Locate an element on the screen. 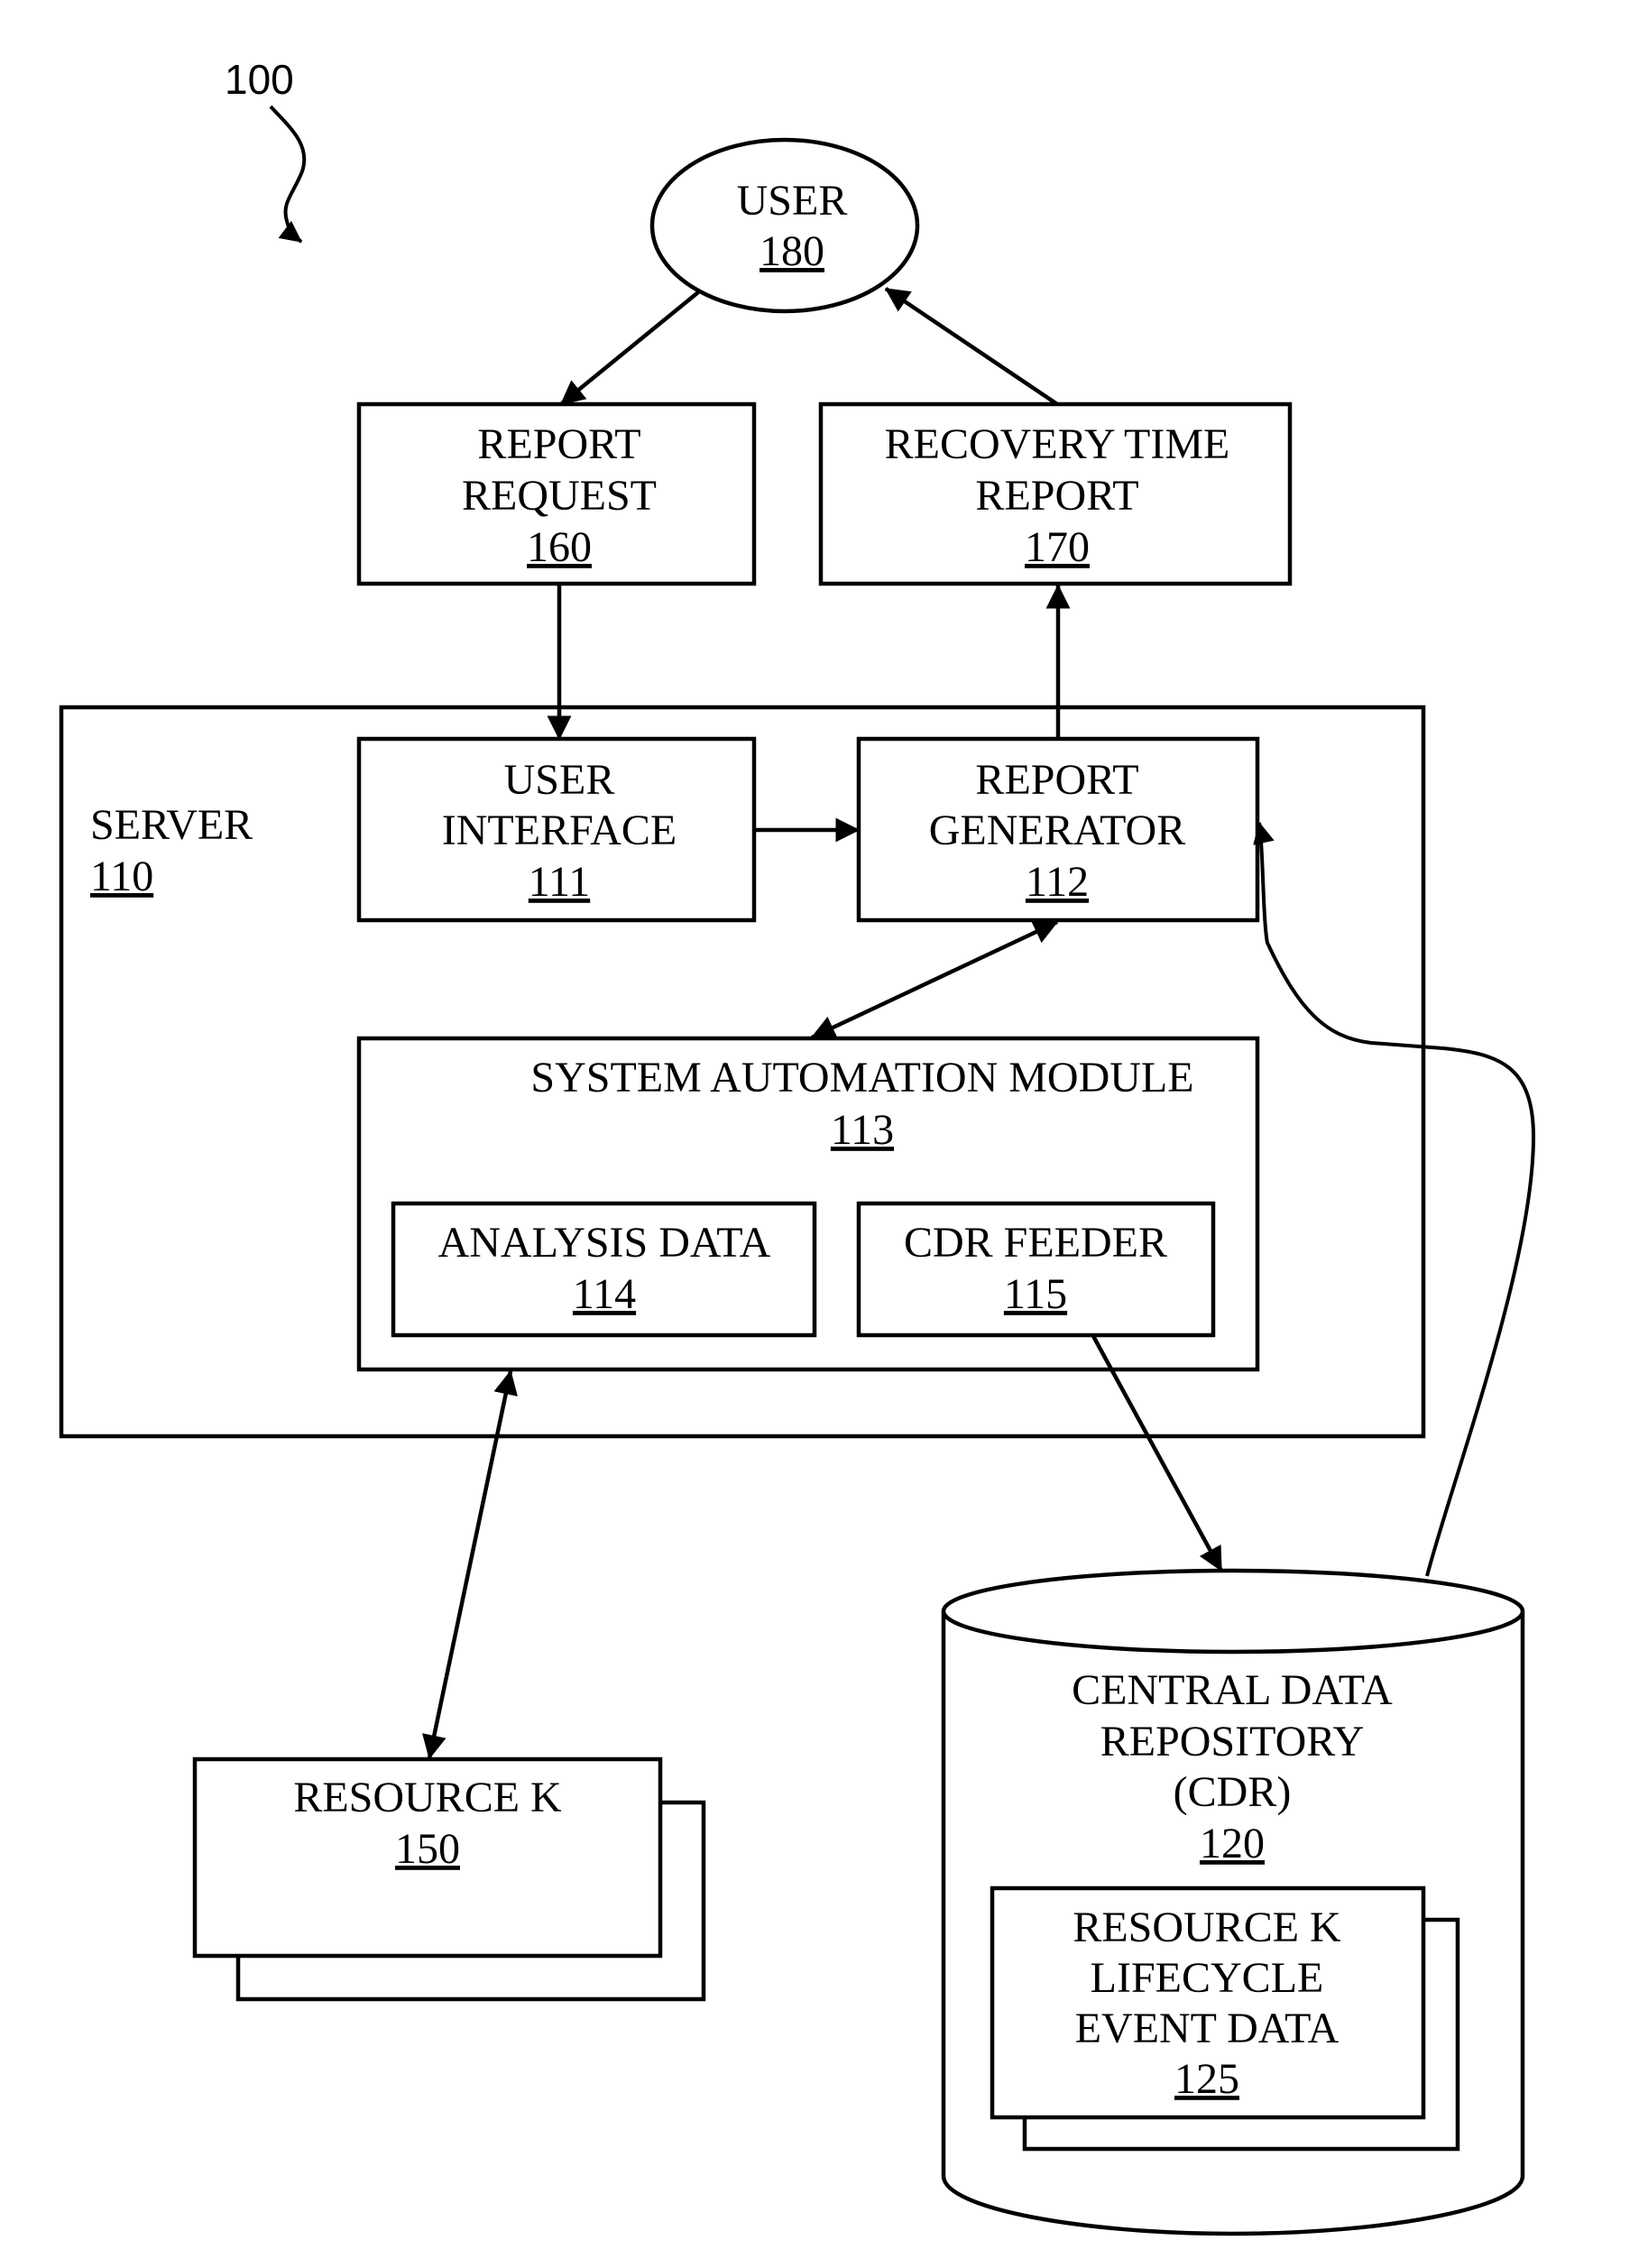  edge-recovery-report-to-user is located at coordinates (972, 346).